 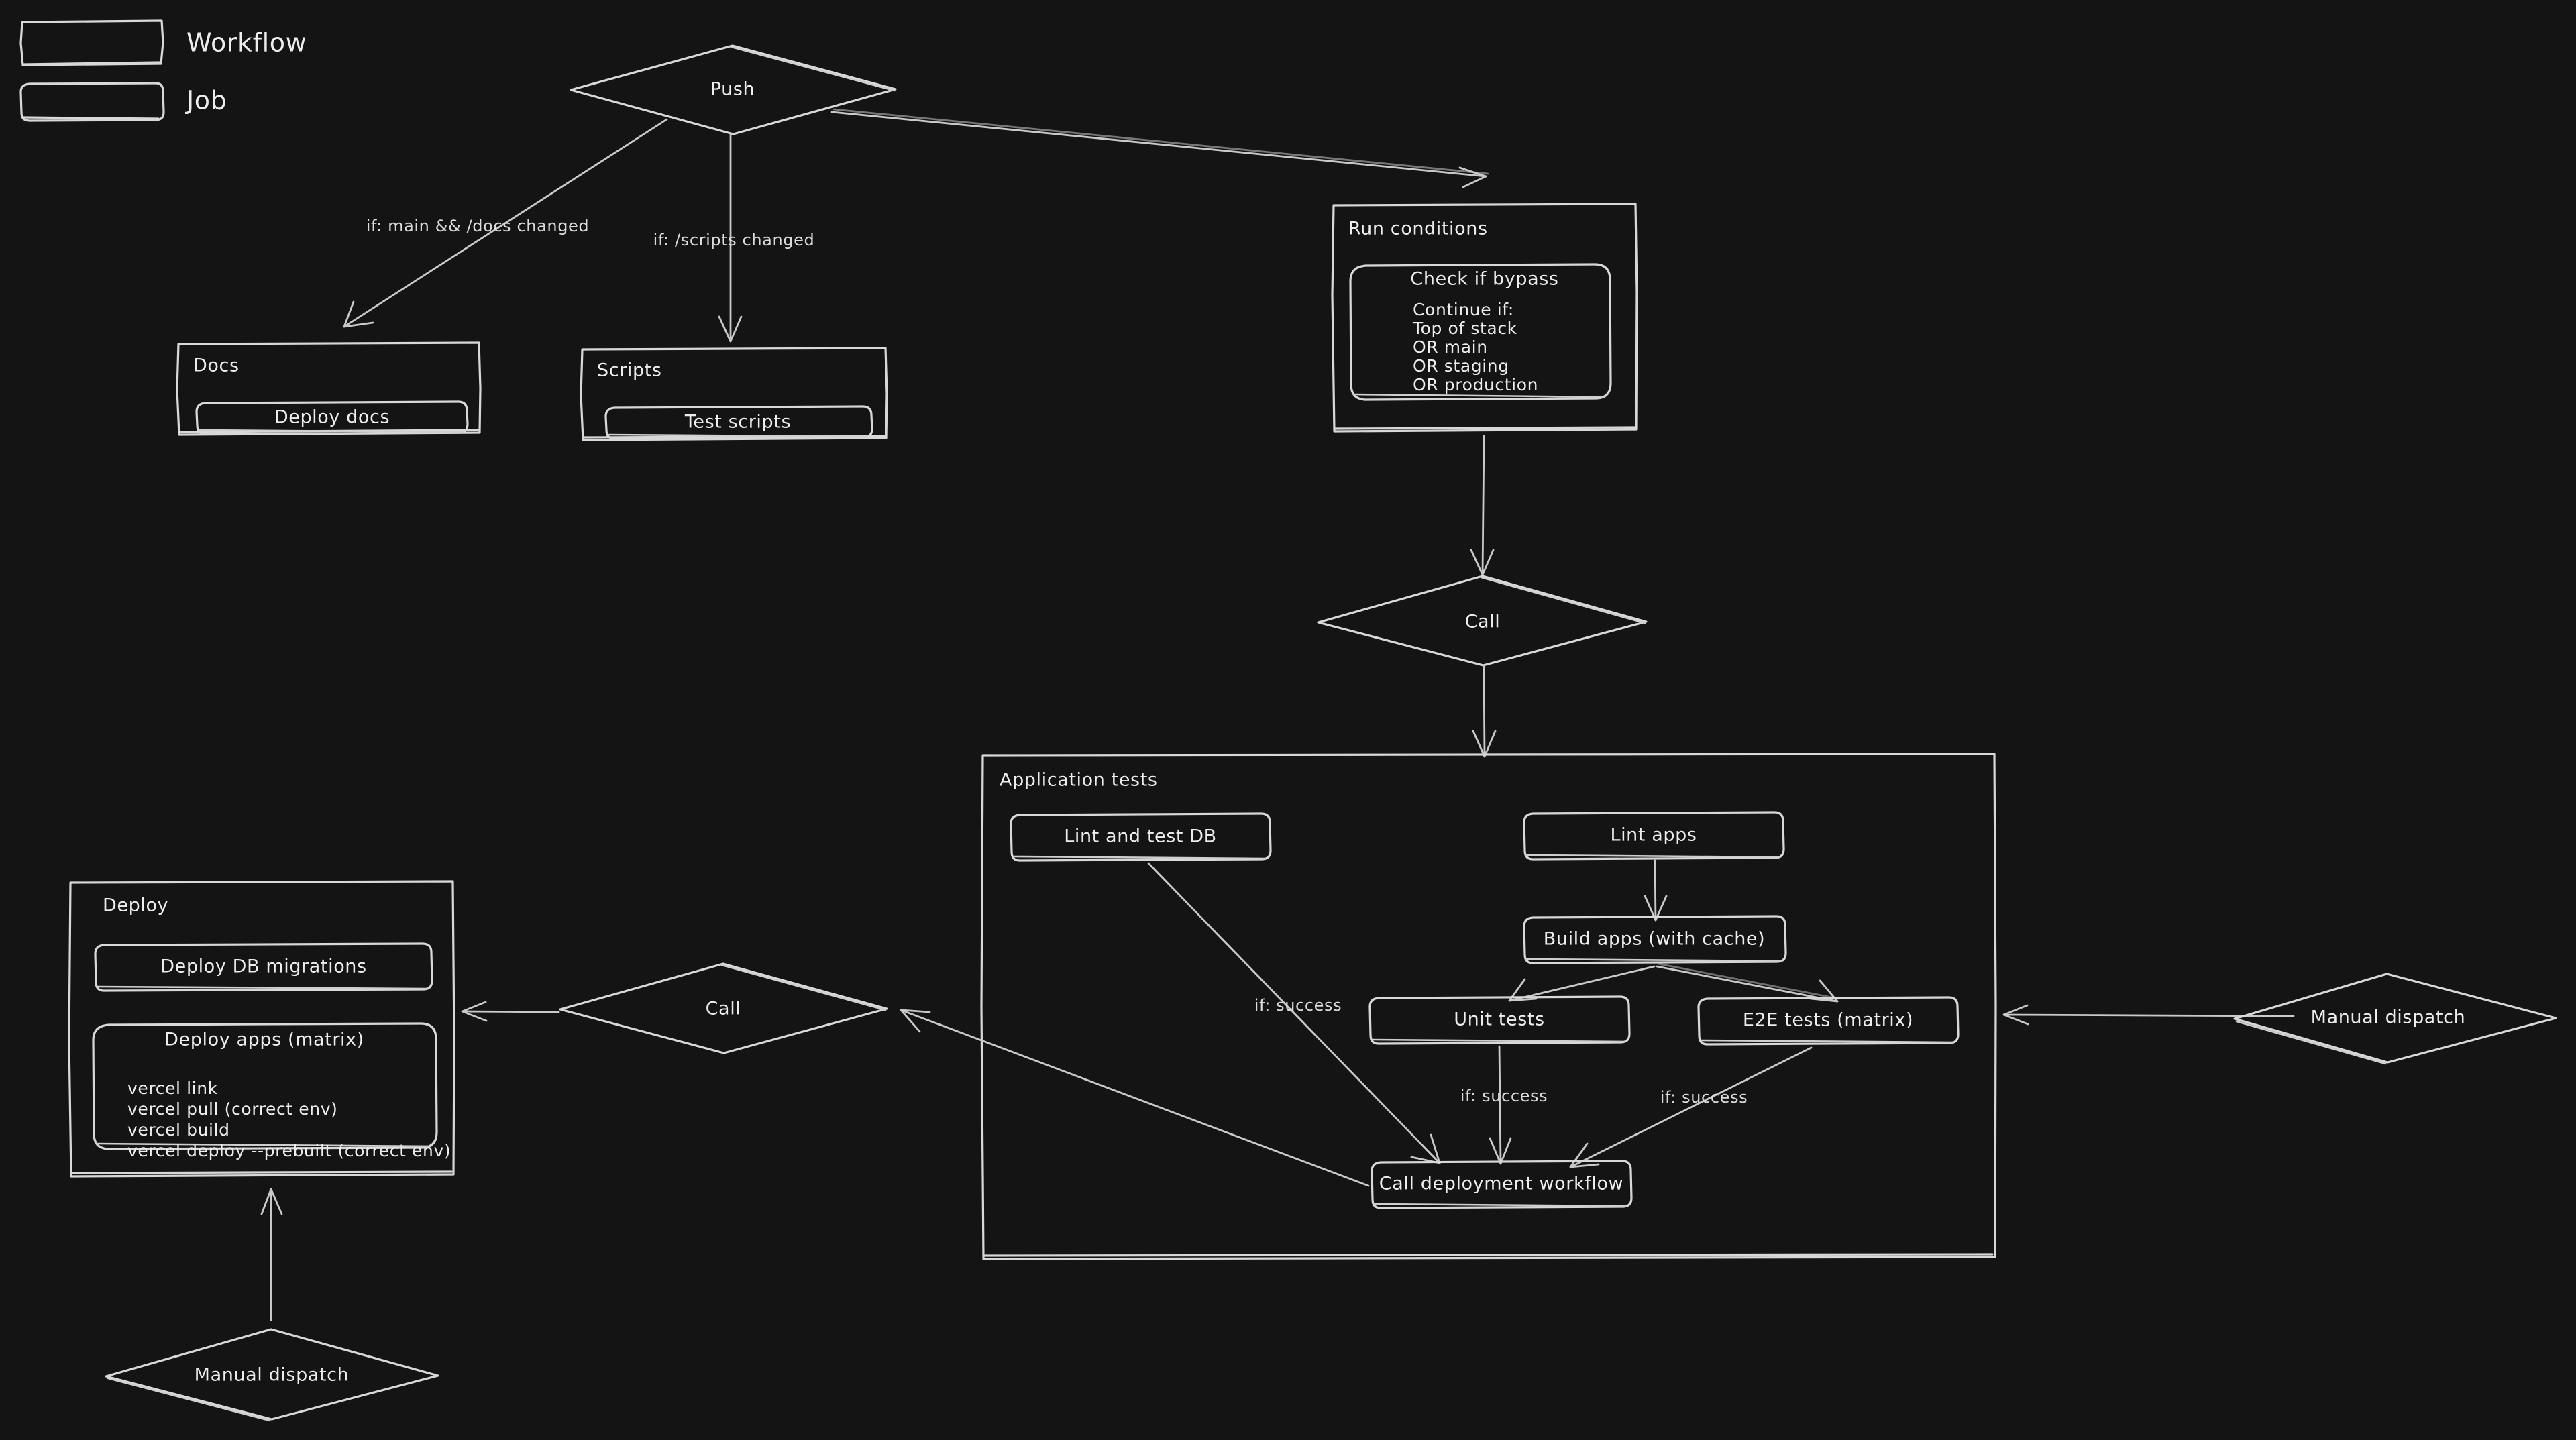 I want to click on job-unit-tests: Unit tests, so click(x=1499, y=1020).